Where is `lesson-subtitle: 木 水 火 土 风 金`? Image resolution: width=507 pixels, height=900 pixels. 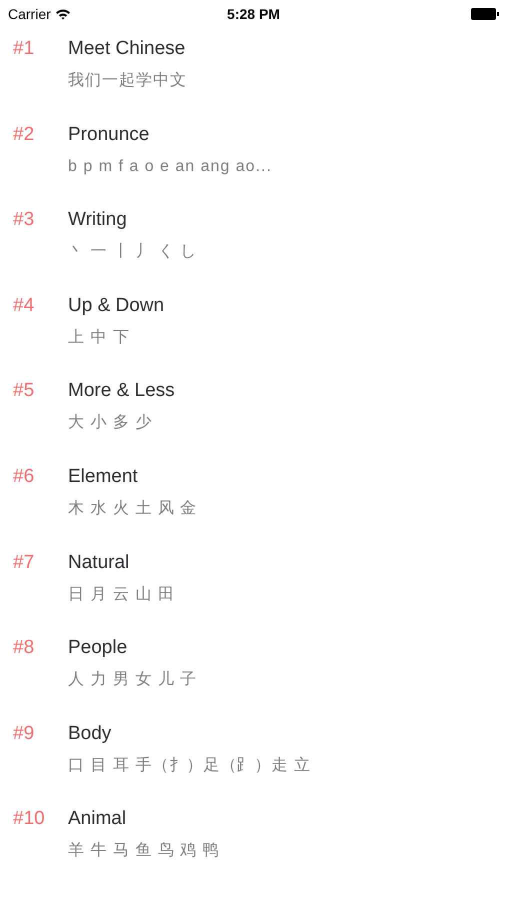 lesson-subtitle: 木 水 火 土 风 金 is located at coordinates (133, 508).